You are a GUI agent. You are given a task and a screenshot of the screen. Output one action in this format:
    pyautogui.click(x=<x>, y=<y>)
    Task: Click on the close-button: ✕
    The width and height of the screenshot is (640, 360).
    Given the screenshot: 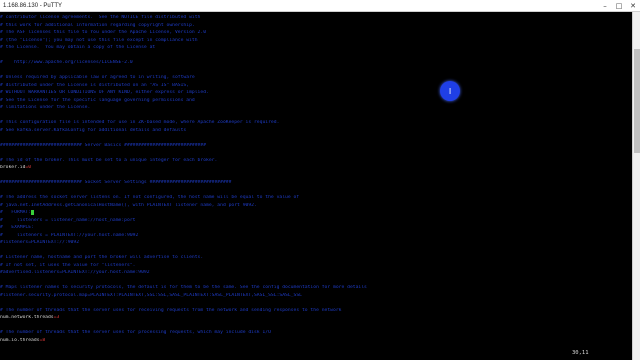 What is the action you would take?
    pyautogui.click(x=633, y=6)
    